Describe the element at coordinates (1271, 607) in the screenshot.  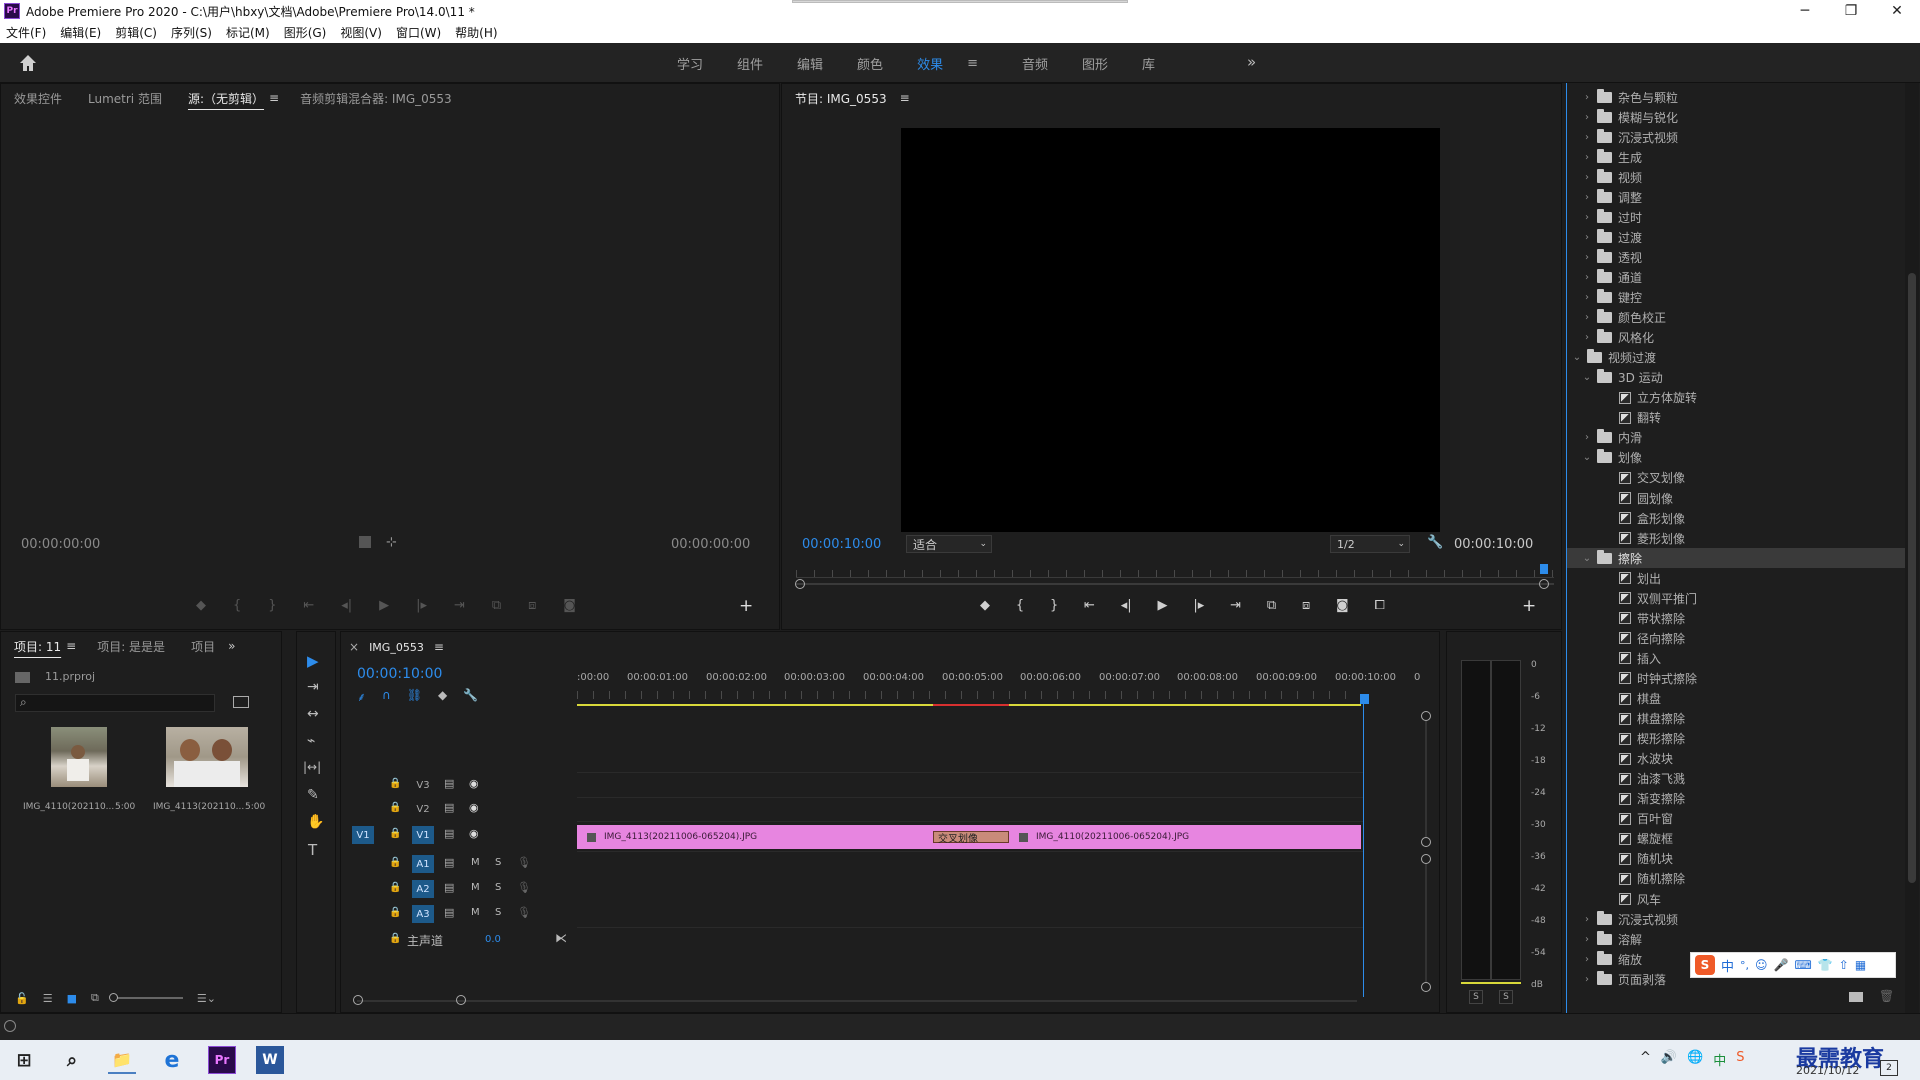
I see `lift-icon: ⧉` at that location.